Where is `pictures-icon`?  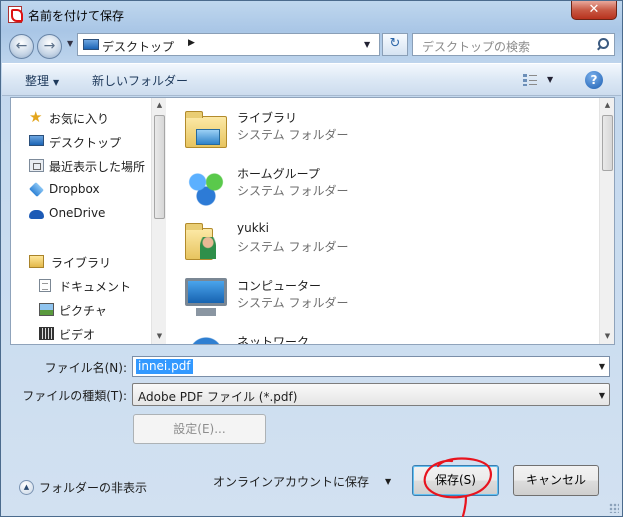 pictures-icon is located at coordinates (46, 309).